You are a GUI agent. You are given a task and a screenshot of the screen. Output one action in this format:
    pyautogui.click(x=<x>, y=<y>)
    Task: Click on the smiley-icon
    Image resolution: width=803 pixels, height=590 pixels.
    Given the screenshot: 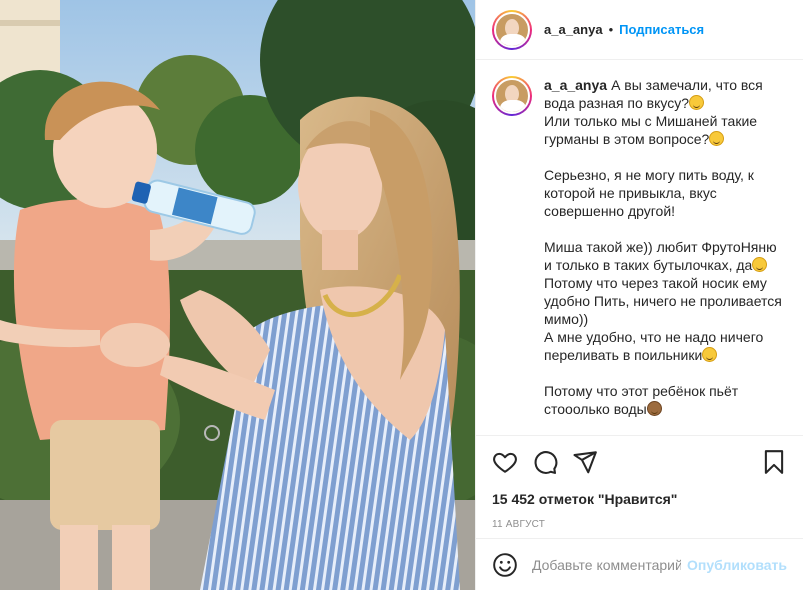 What is the action you would take?
    pyautogui.click(x=505, y=565)
    